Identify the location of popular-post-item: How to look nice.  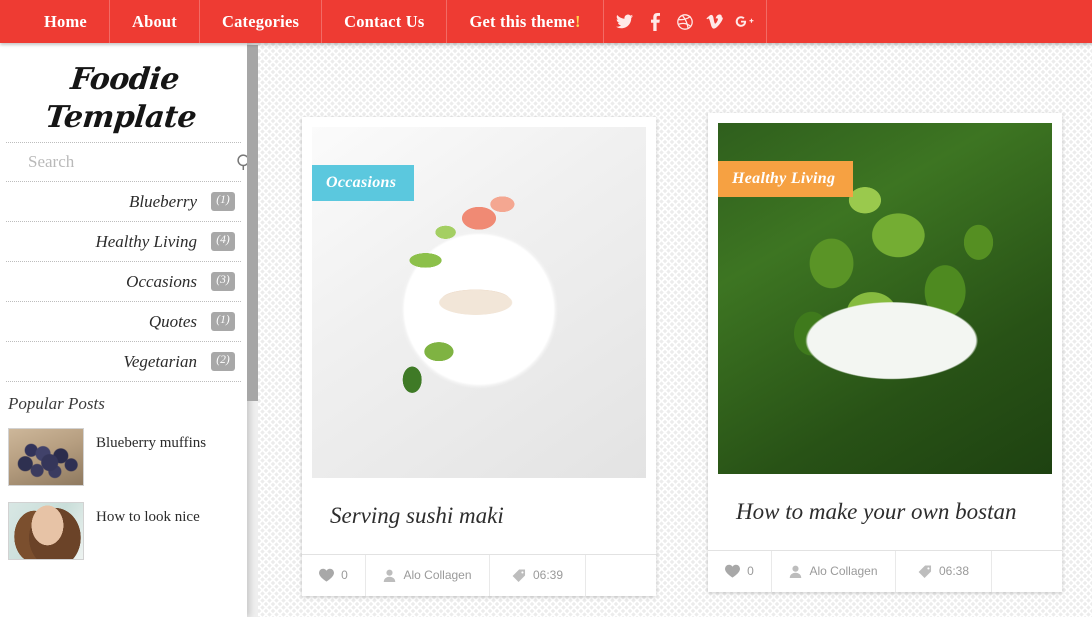
(123, 533).